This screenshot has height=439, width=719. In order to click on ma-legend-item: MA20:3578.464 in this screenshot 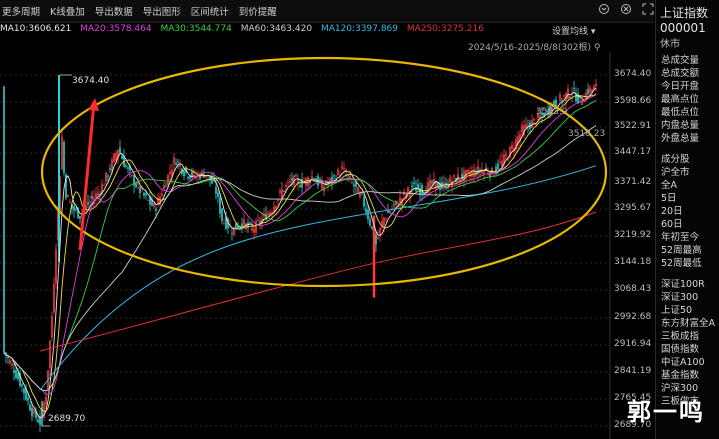, I will do `click(116, 29)`.